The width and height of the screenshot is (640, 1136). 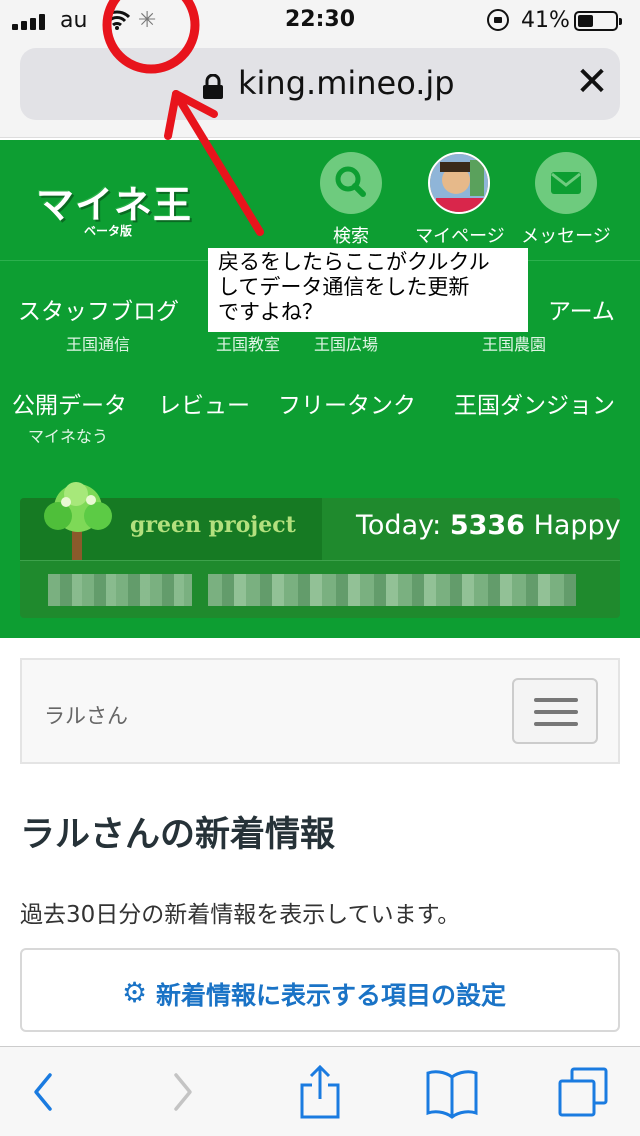 I want to click on message-button, so click(x=566, y=183).